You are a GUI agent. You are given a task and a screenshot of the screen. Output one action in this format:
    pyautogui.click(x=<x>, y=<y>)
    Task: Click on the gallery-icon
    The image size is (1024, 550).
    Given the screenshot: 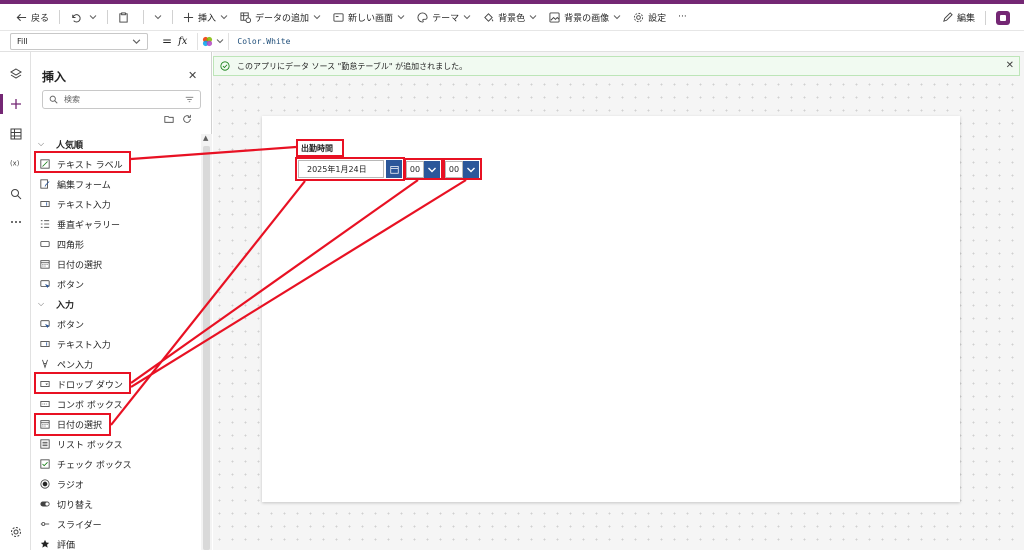 What is the action you would take?
    pyautogui.click(x=45, y=224)
    